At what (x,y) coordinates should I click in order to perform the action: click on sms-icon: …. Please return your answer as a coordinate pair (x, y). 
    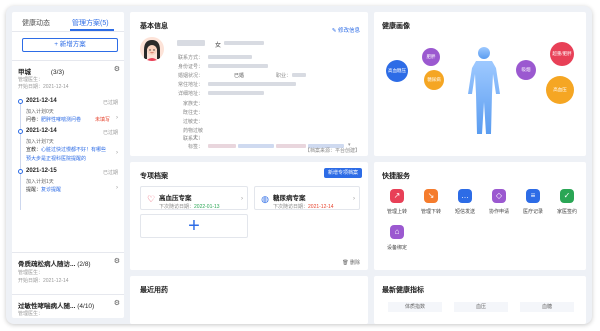
    Looking at the image, I should click on (465, 196).